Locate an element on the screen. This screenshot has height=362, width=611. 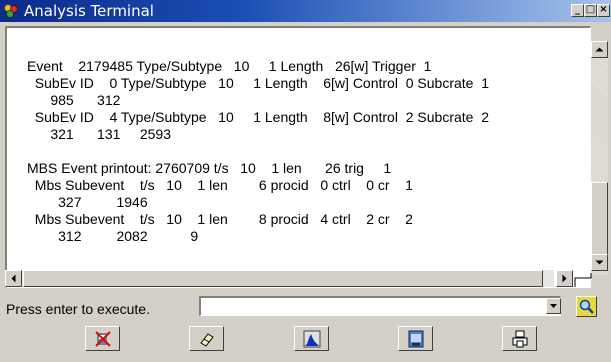
arrow-up-icon is located at coordinates (599, 49).